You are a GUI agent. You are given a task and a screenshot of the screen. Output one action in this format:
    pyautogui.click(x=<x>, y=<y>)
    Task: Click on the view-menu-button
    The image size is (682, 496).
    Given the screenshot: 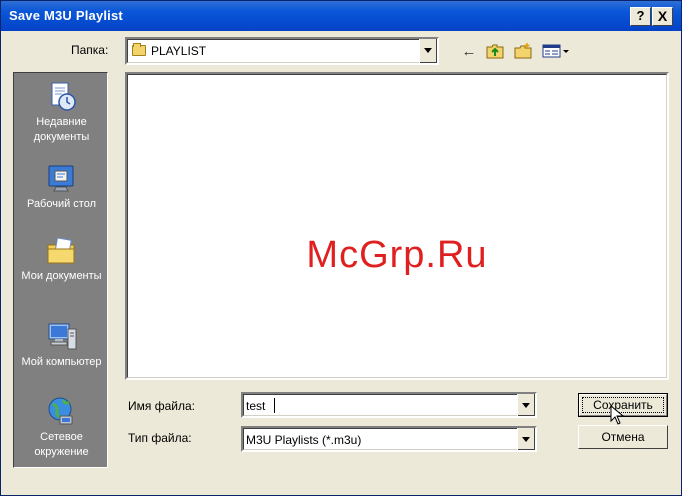 What is the action you would take?
    pyautogui.click(x=556, y=51)
    